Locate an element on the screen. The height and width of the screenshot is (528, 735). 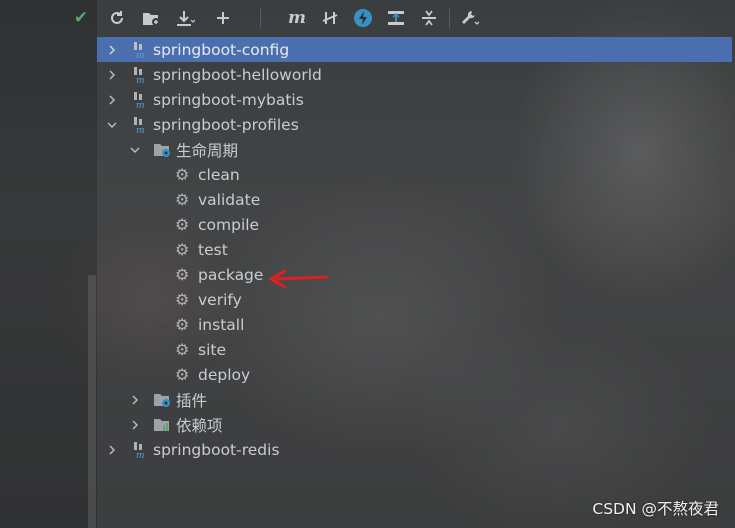
goal-test: ⚙ test is located at coordinates (414, 249).